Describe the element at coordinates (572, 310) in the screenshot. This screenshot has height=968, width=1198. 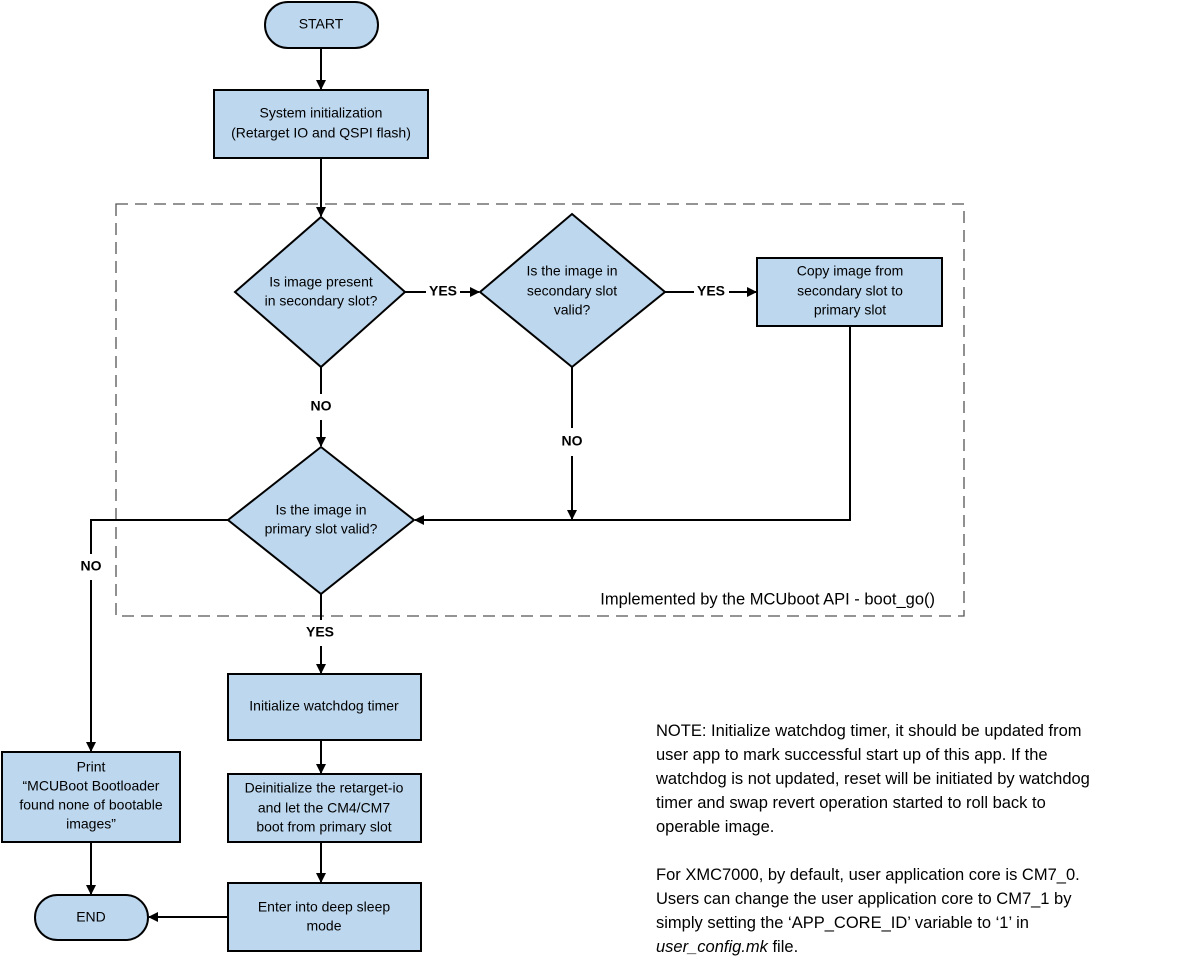
I see `decision-text: valid?` at that location.